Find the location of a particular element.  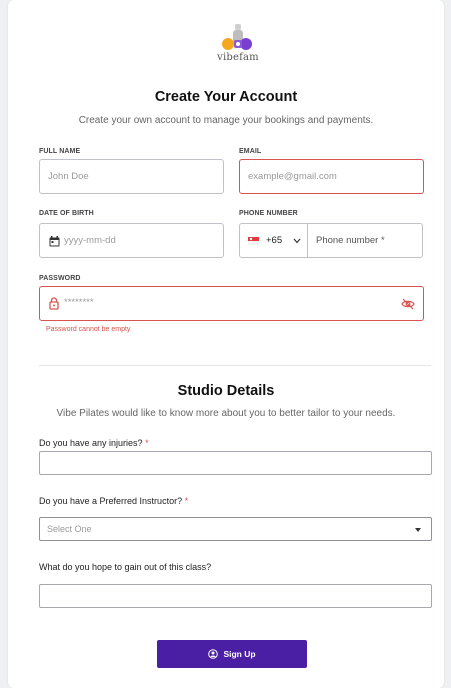

password-label: PASSWORD is located at coordinates (60, 278).